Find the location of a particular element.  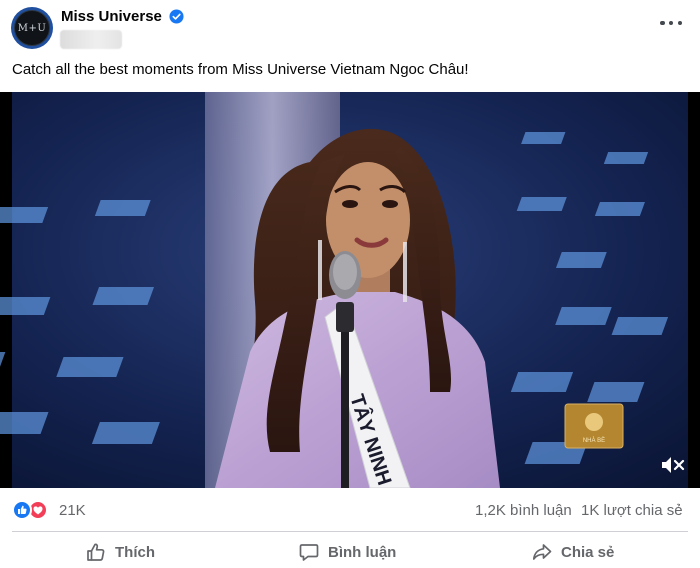

post-actions: Thích Bình luận Chia sẻ is located at coordinates (350, 552).